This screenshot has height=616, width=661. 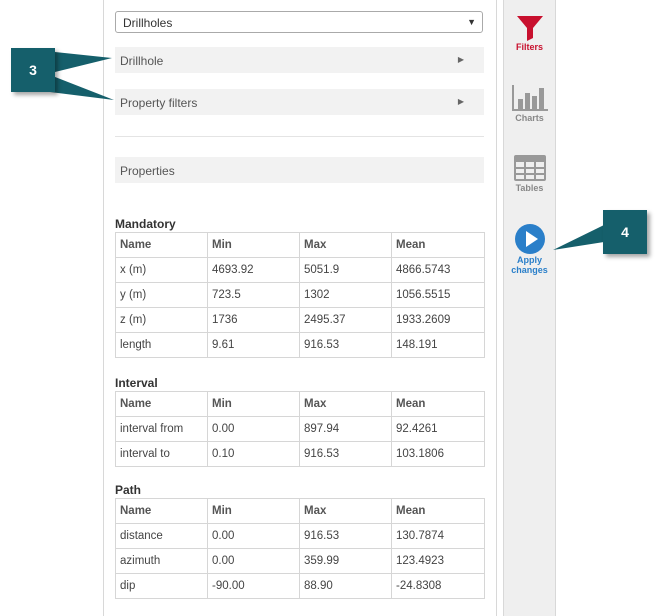 What do you see at coordinates (438, 295) in the screenshot?
I see `cell-mean: 1056.5515` at bounding box center [438, 295].